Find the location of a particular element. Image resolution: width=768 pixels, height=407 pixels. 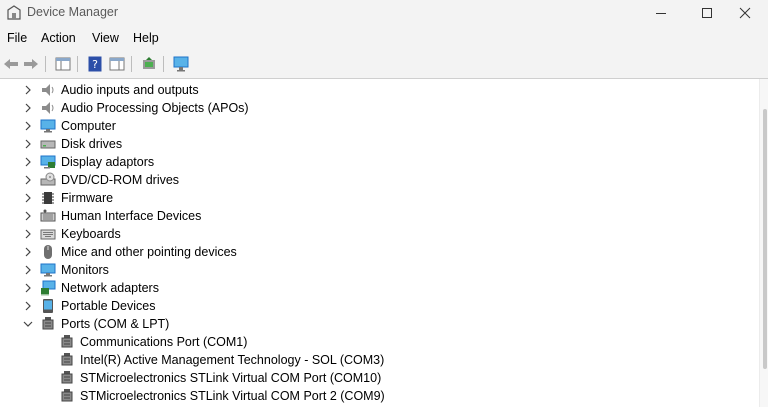

close-icon is located at coordinates (745, 13).